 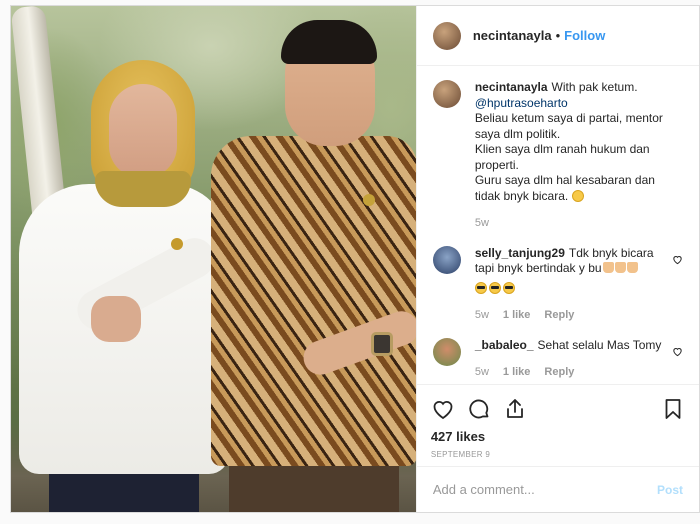 What do you see at coordinates (479, 409) in the screenshot?
I see `comment-icon` at bounding box center [479, 409].